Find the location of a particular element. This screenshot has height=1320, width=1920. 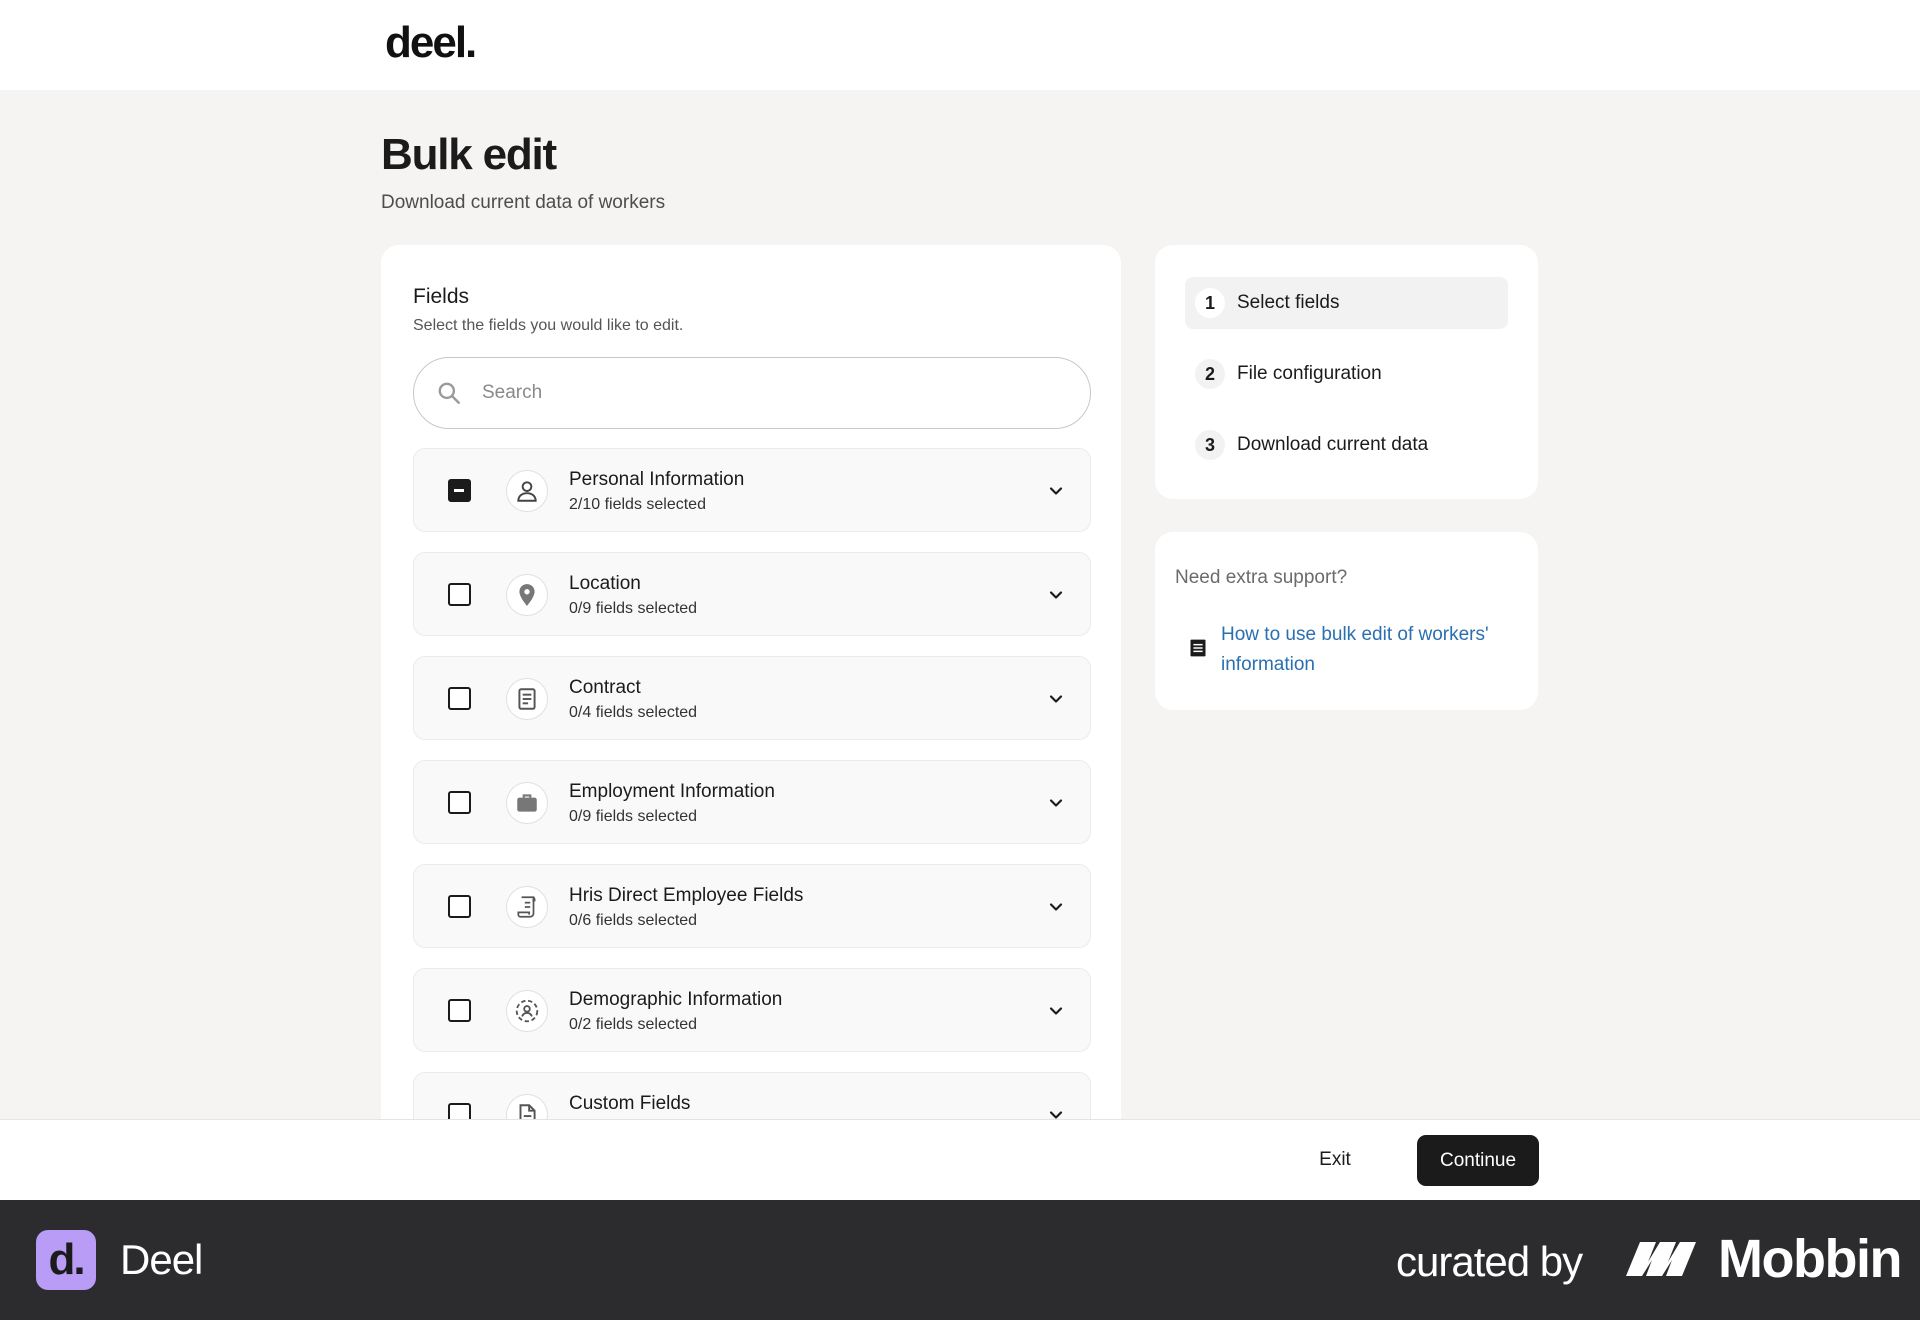

search-box is located at coordinates (752, 393).